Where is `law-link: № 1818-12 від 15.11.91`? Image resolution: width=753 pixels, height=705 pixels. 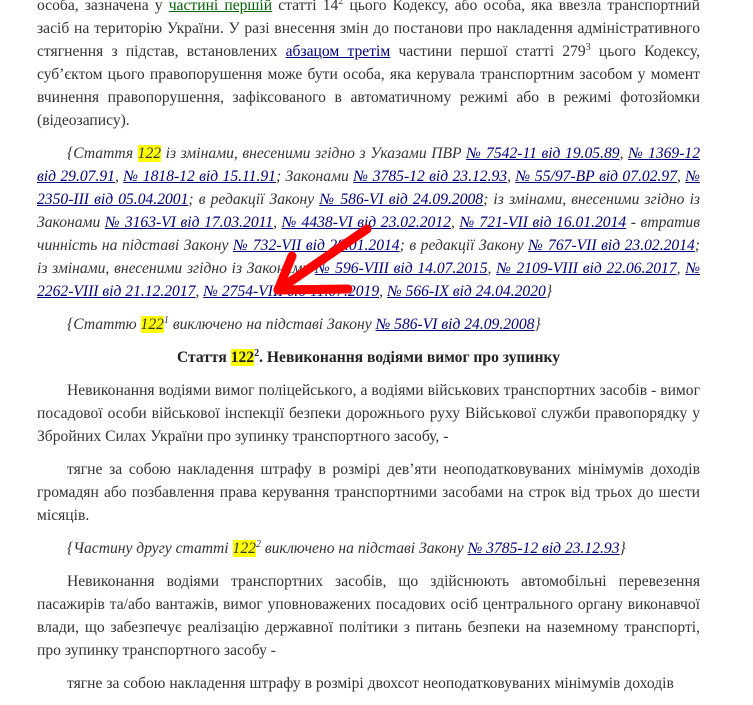
law-link: № 1818-12 від 15.11.91 is located at coordinates (199, 176).